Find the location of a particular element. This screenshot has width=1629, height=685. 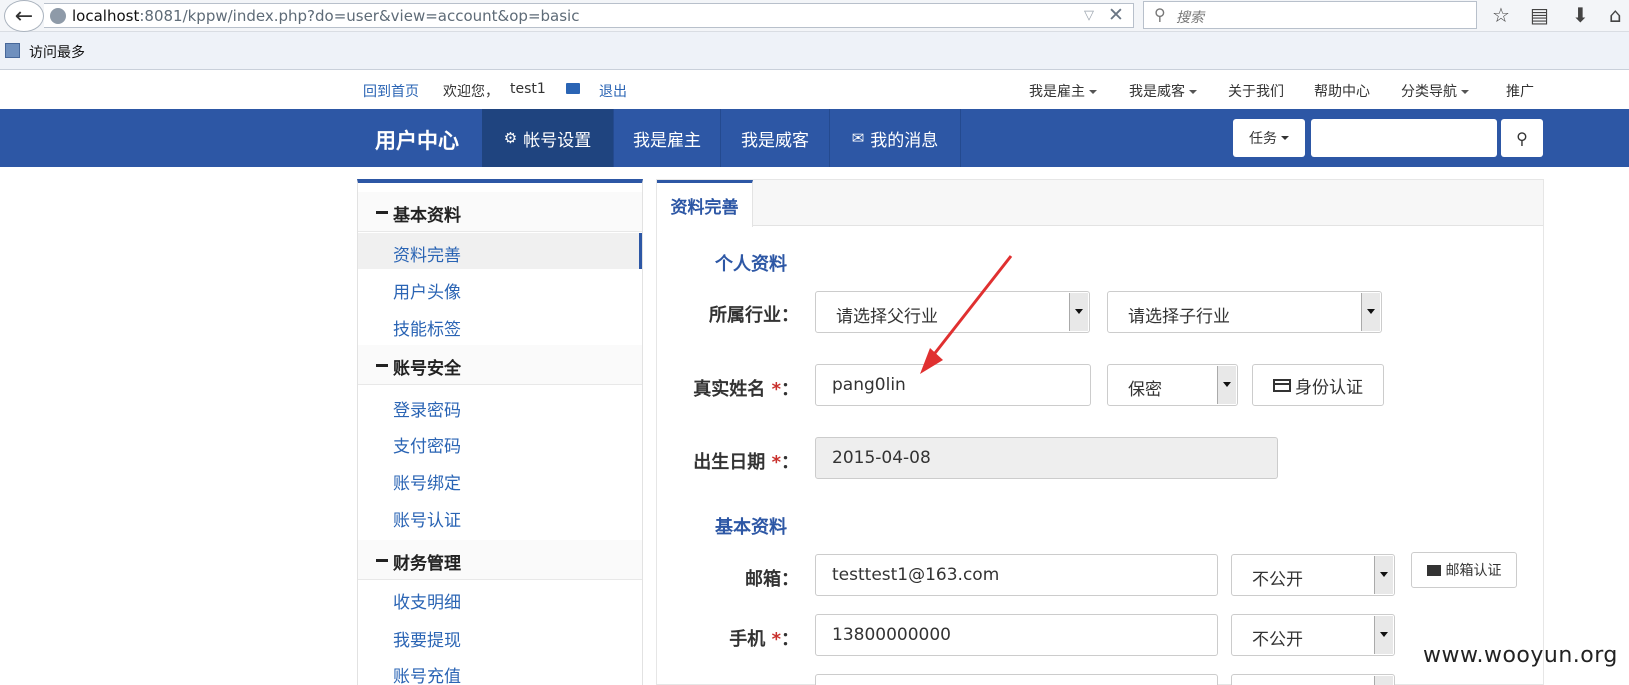

tab-employer: 我是雇主 is located at coordinates (667, 138).